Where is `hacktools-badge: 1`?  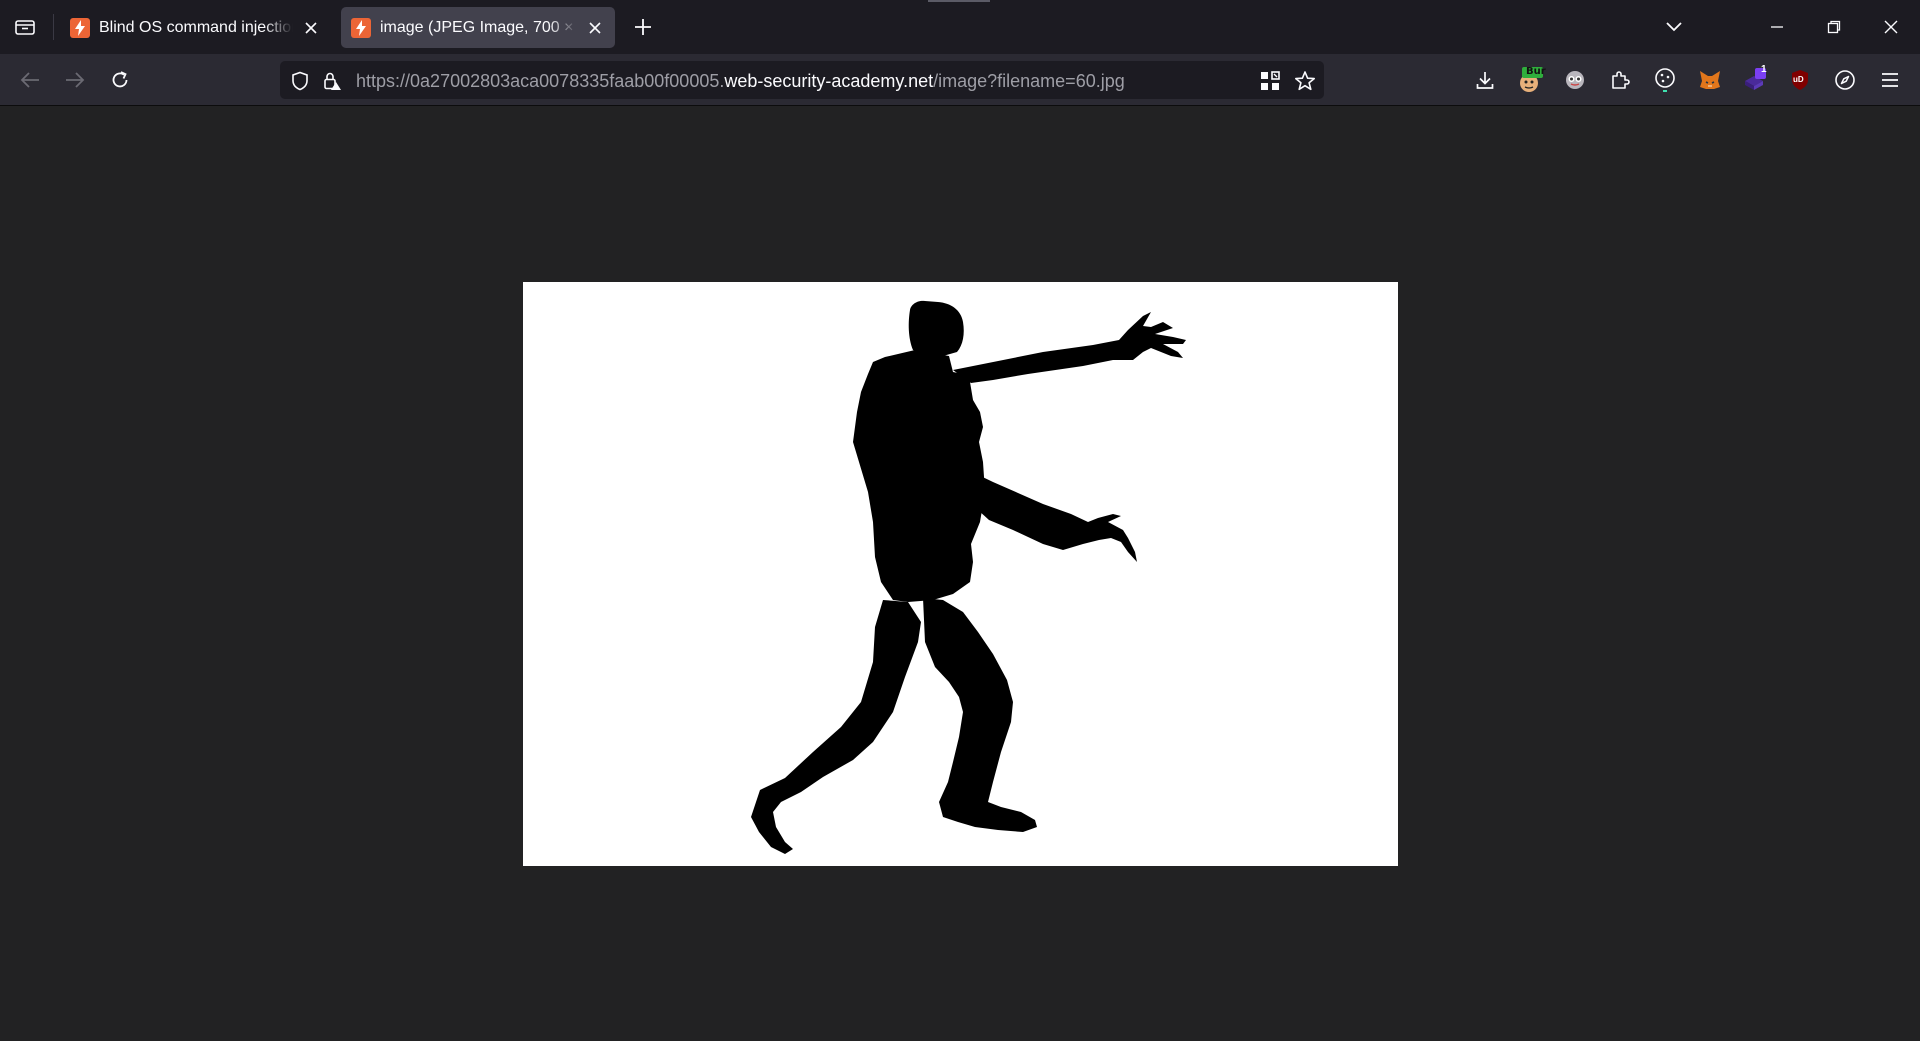
hacktools-badge: 1 is located at coordinates (1764, 69).